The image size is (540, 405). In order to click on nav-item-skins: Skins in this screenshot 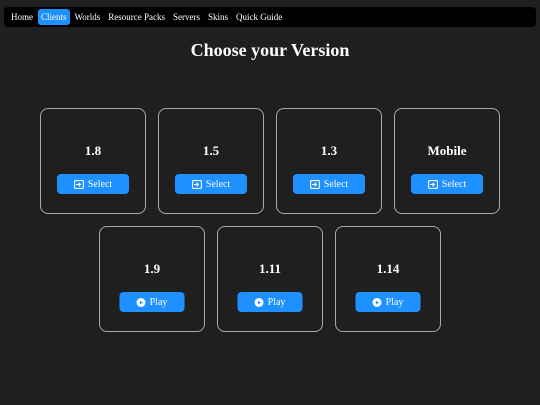, I will do `click(218, 17)`.